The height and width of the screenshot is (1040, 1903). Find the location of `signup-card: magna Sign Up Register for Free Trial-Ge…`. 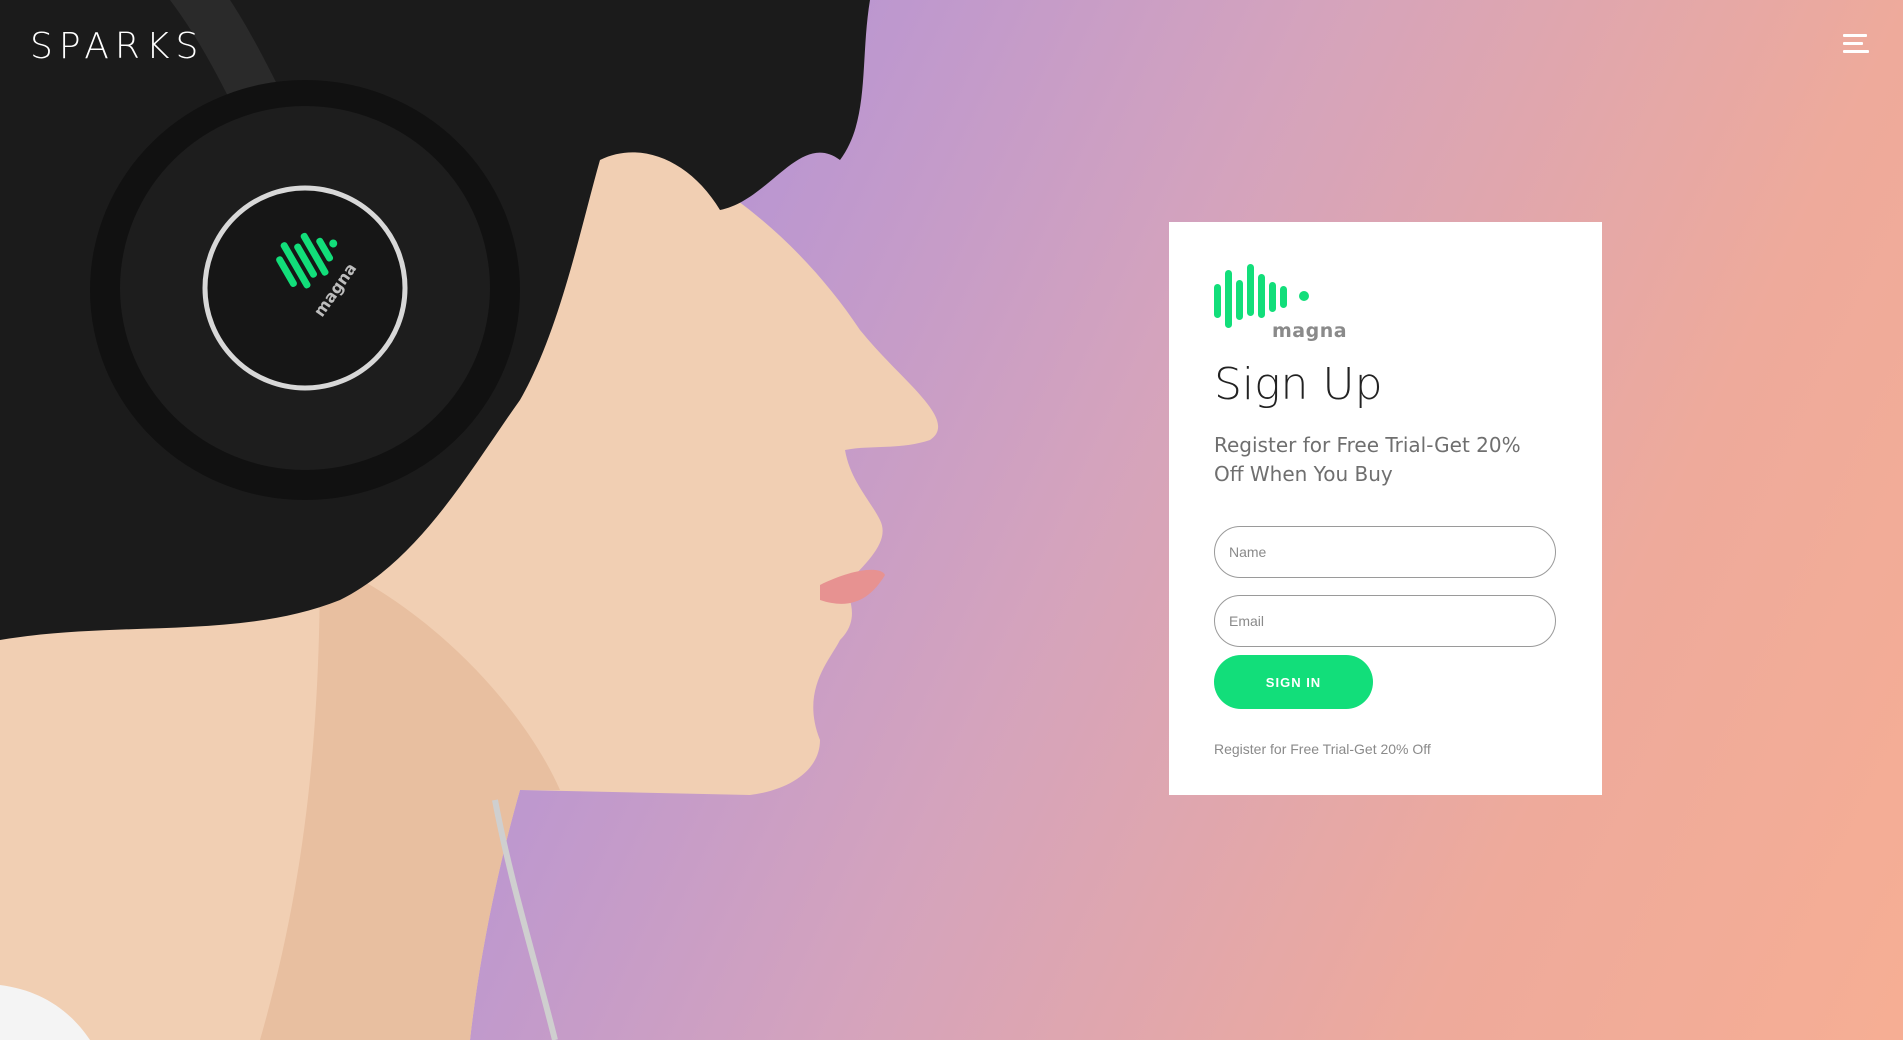

signup-card: magna Sign Up Register for Free Trial-Ge… is located at coordinates (1385, 508).